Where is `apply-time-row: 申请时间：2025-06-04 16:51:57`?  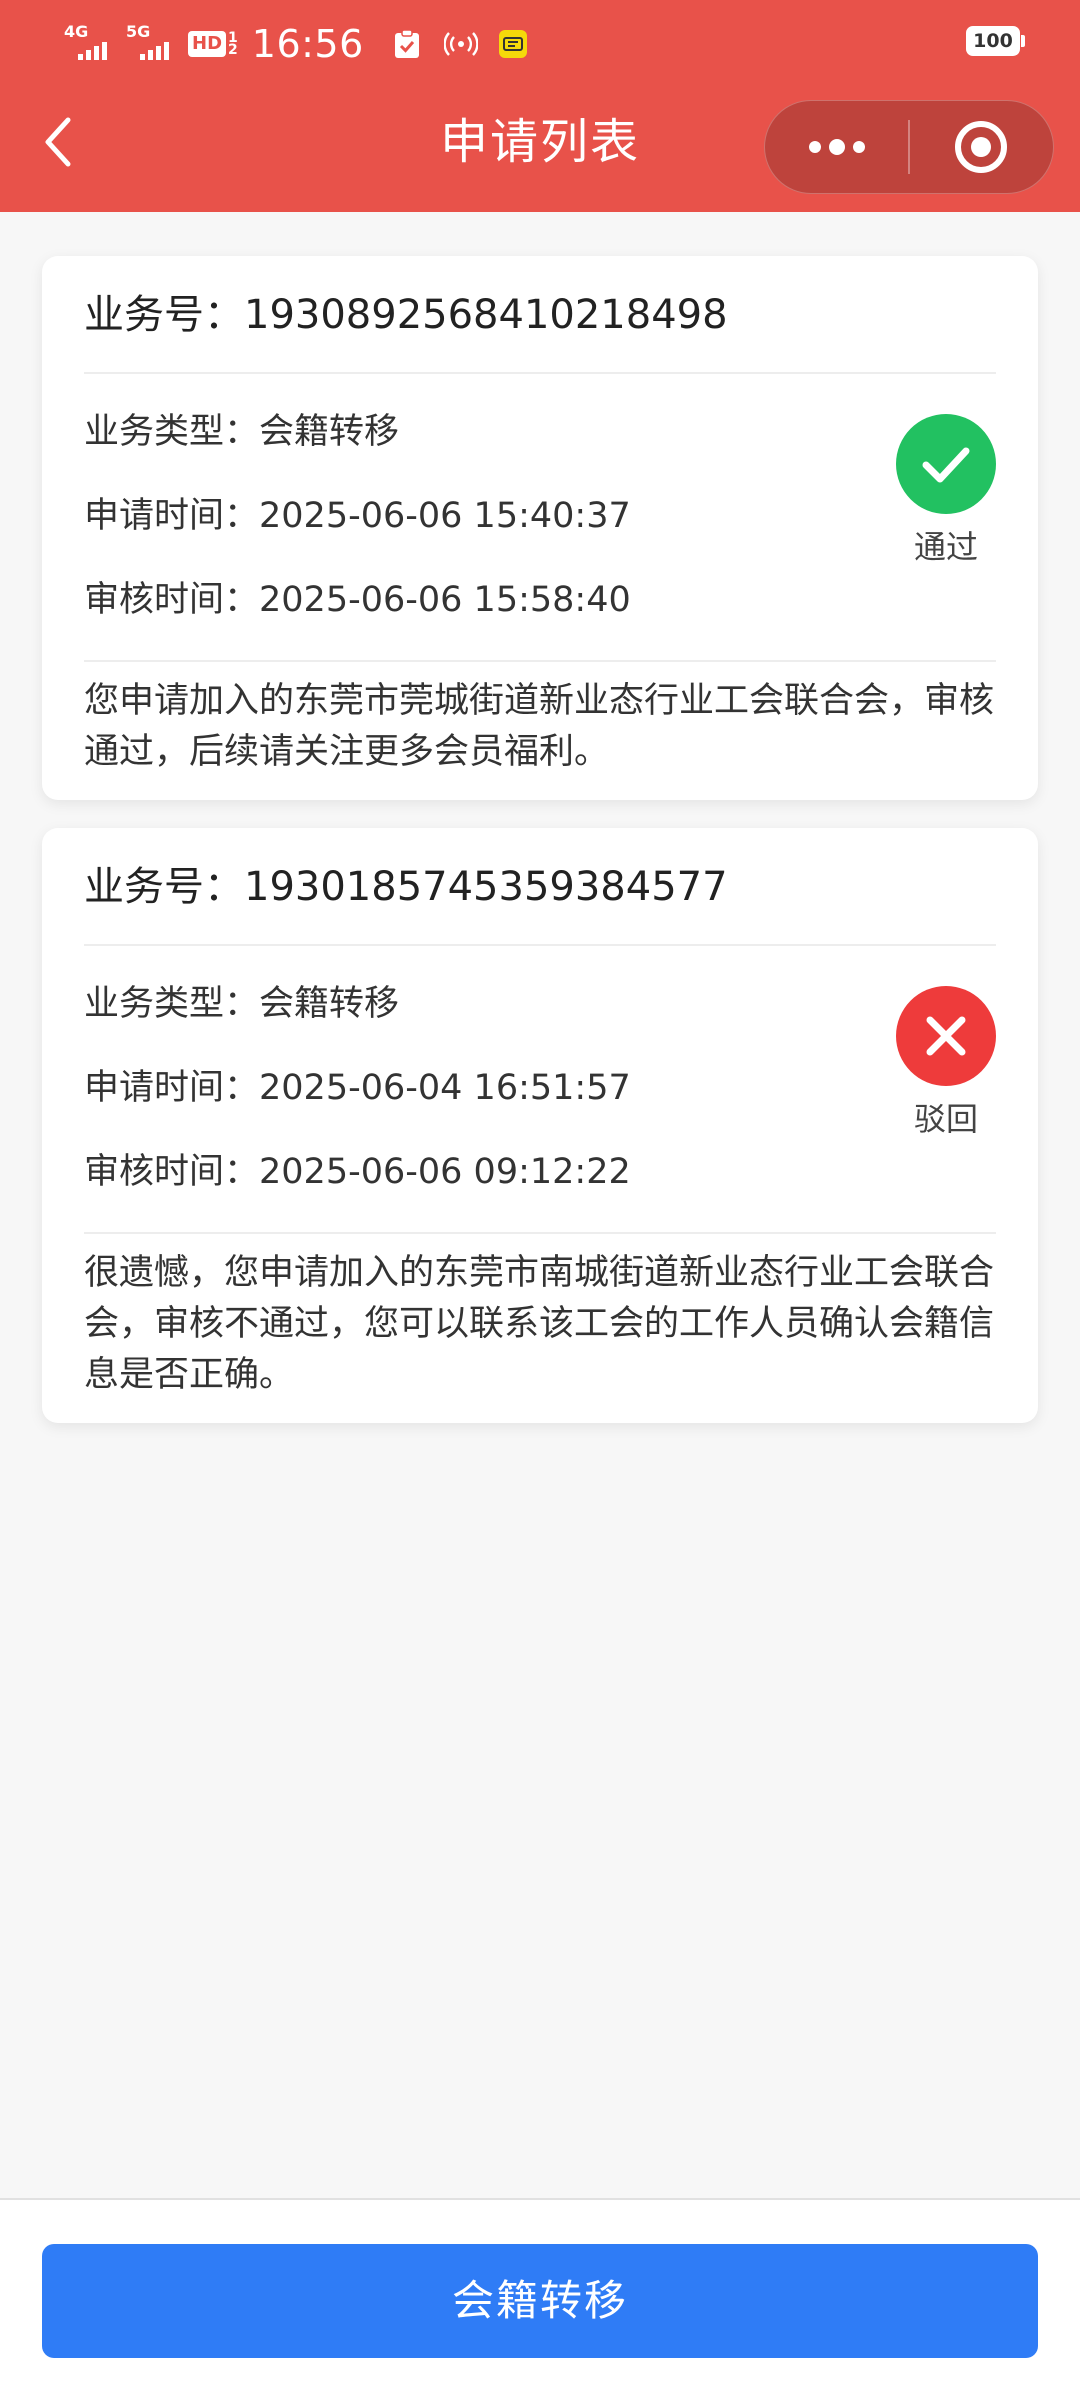
apply-time-row: 申请时间：2025-06-04 16:51:57 is located at coordinates (540, 1088).